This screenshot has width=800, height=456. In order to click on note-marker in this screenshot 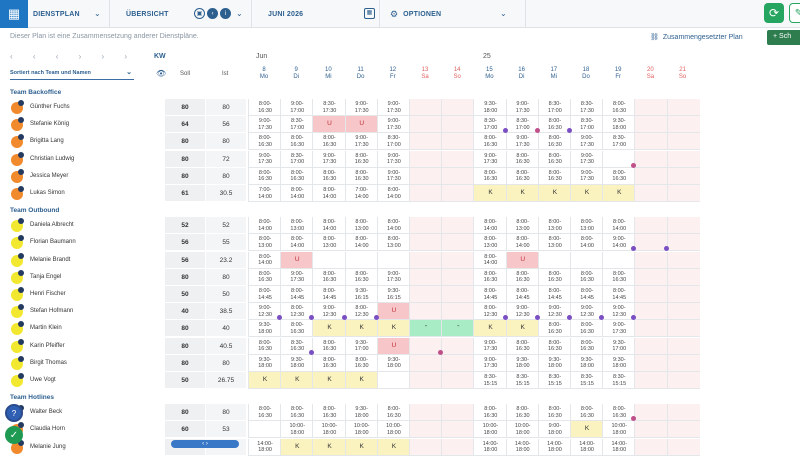, I will do `click(537, 131)`.